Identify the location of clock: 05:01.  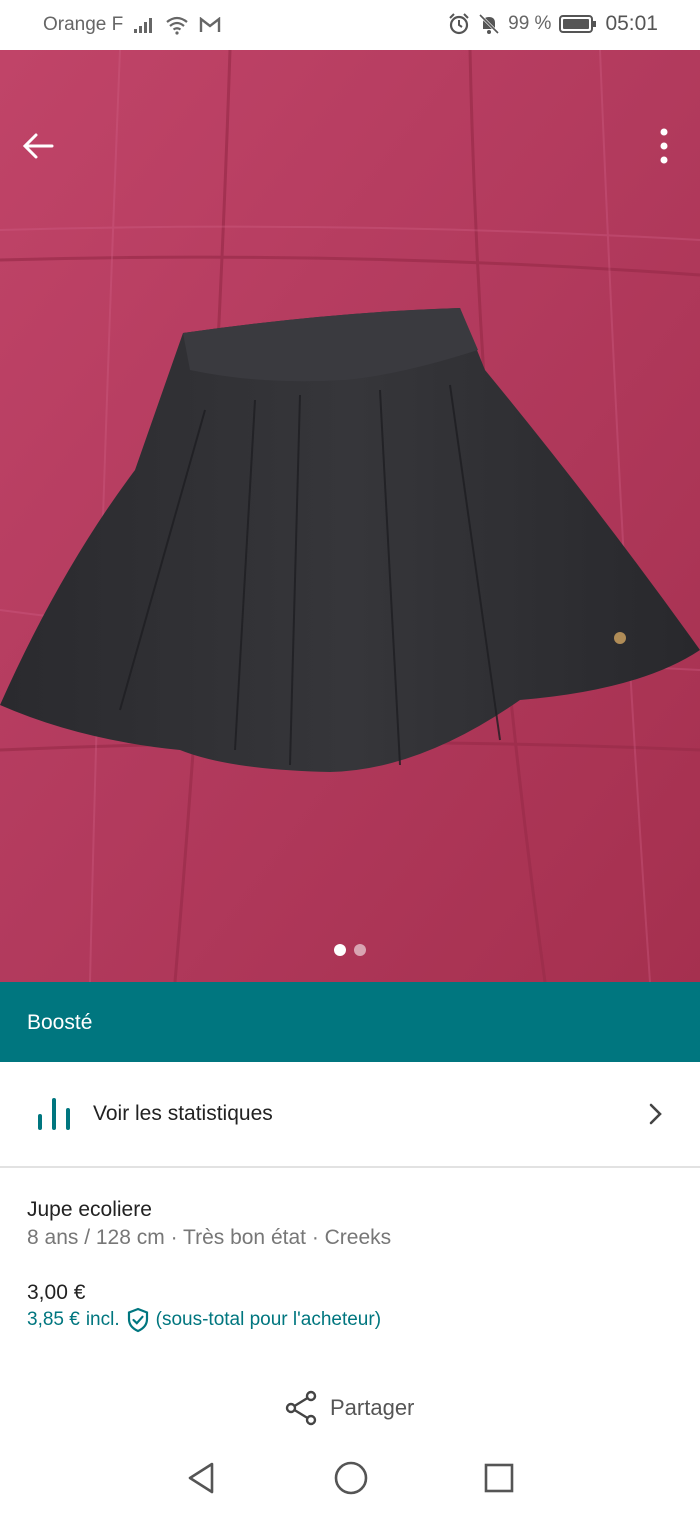
(631, 23).